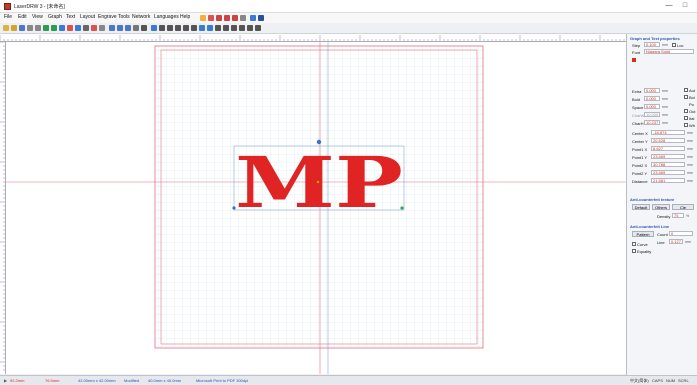 Image resolution: width=697 pixels, height=385 pixels. I want to click on menu-network: Network, so click(141, 17).